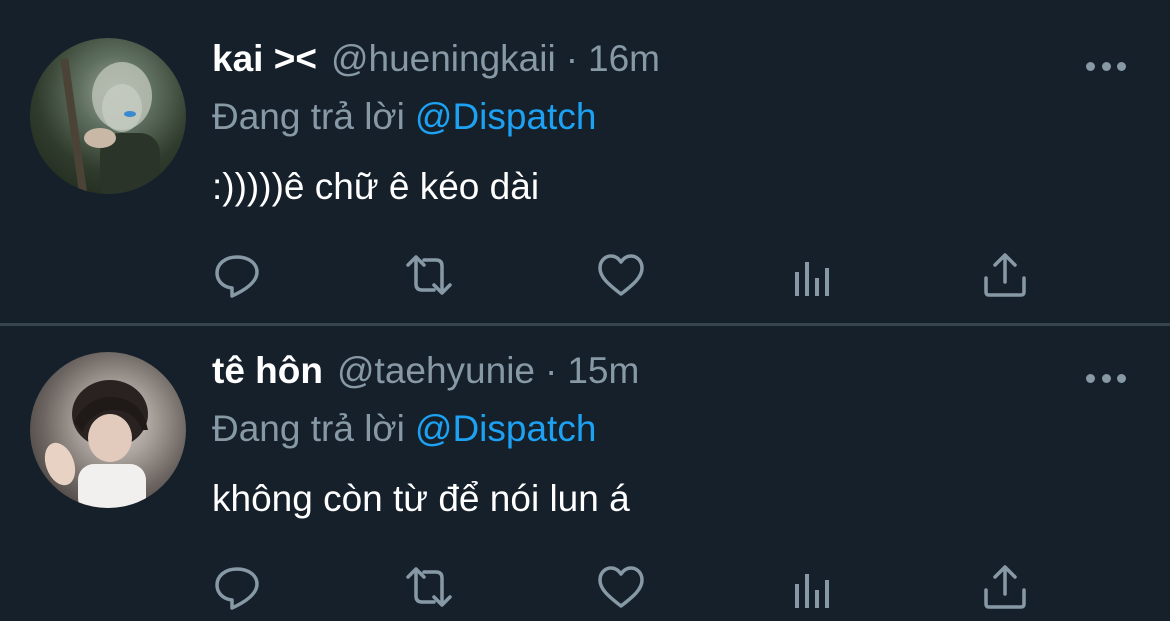  I want to click on display-name: tê hôn, so click(267, 371).